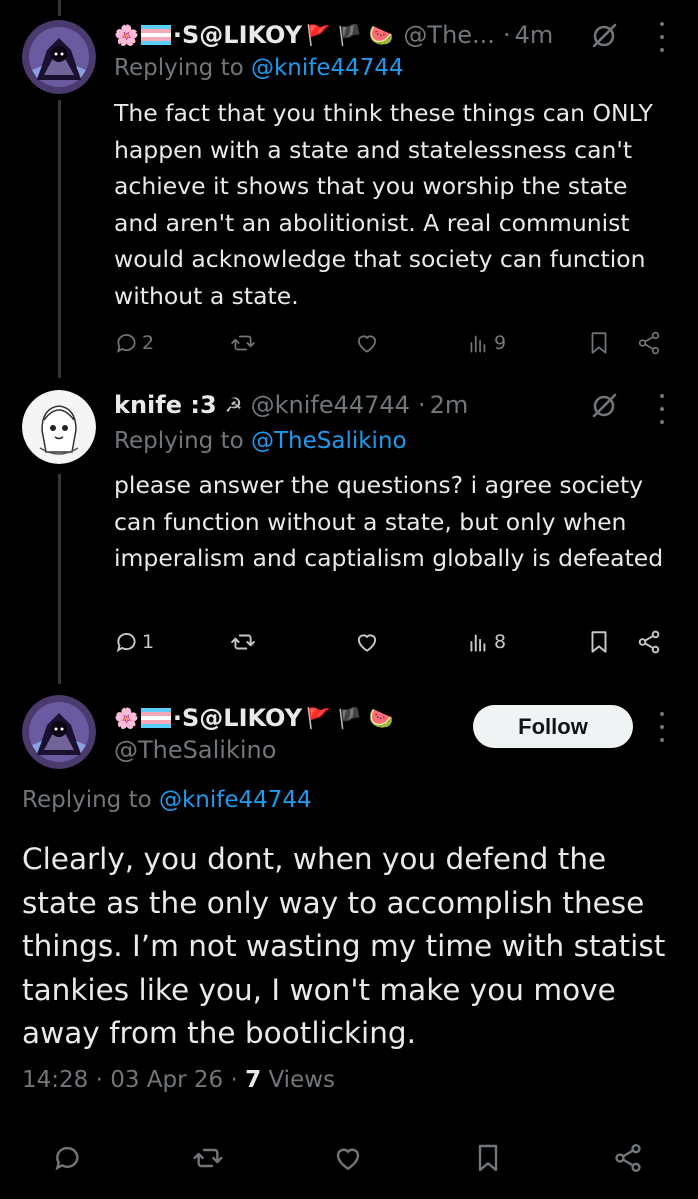 The height and width of the screenshot is (1199, 698). I want to click on follow-button: Follow, so click(553, 726).